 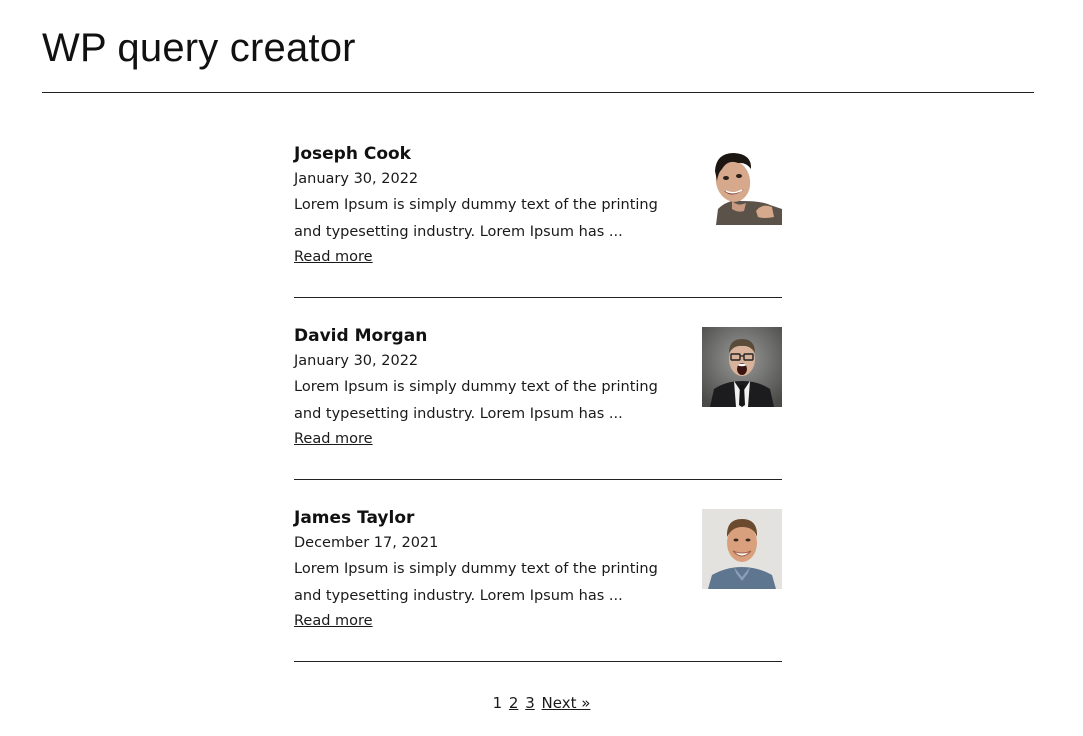 I want to click on pagination-page-link: 3, so click(x=530, y=703).